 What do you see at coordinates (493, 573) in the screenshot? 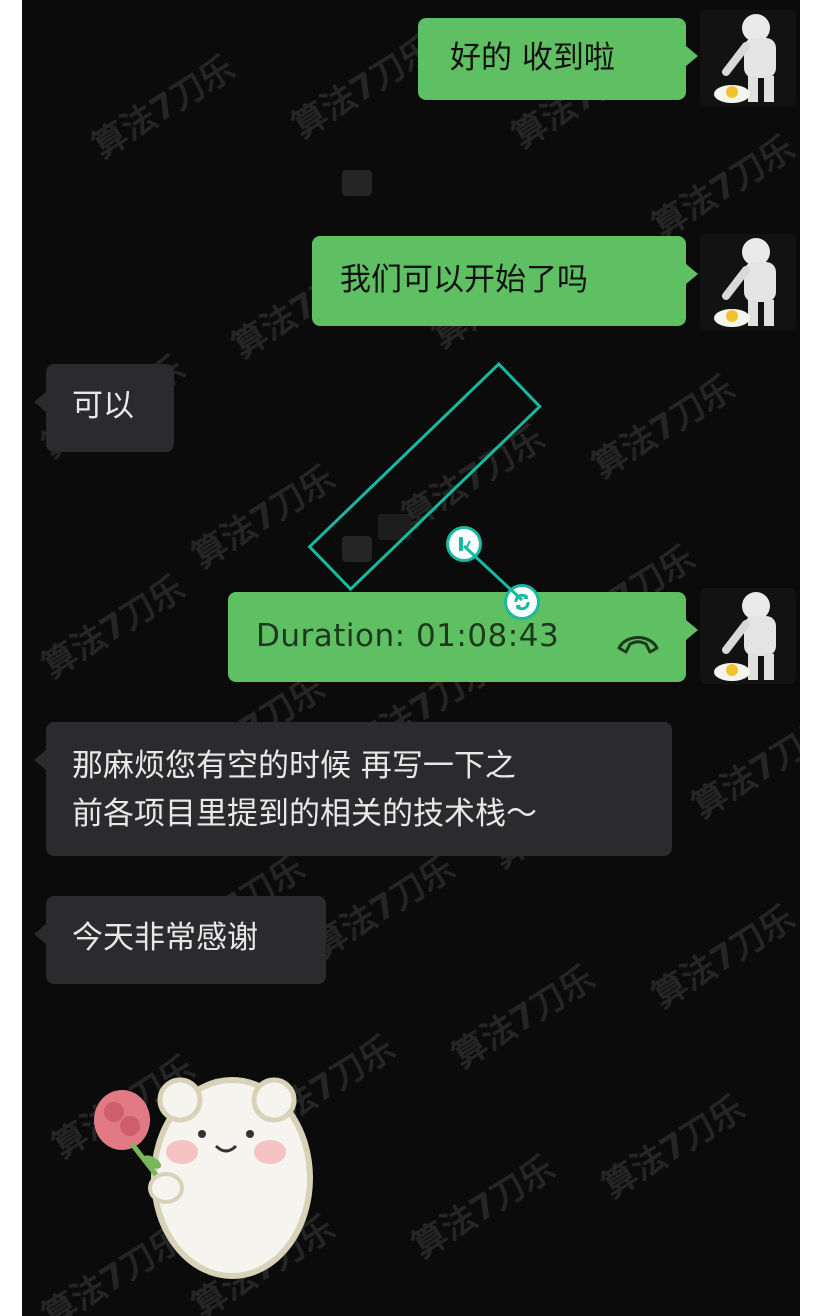
I see `handle-connector` at bounding box center [493, 573].